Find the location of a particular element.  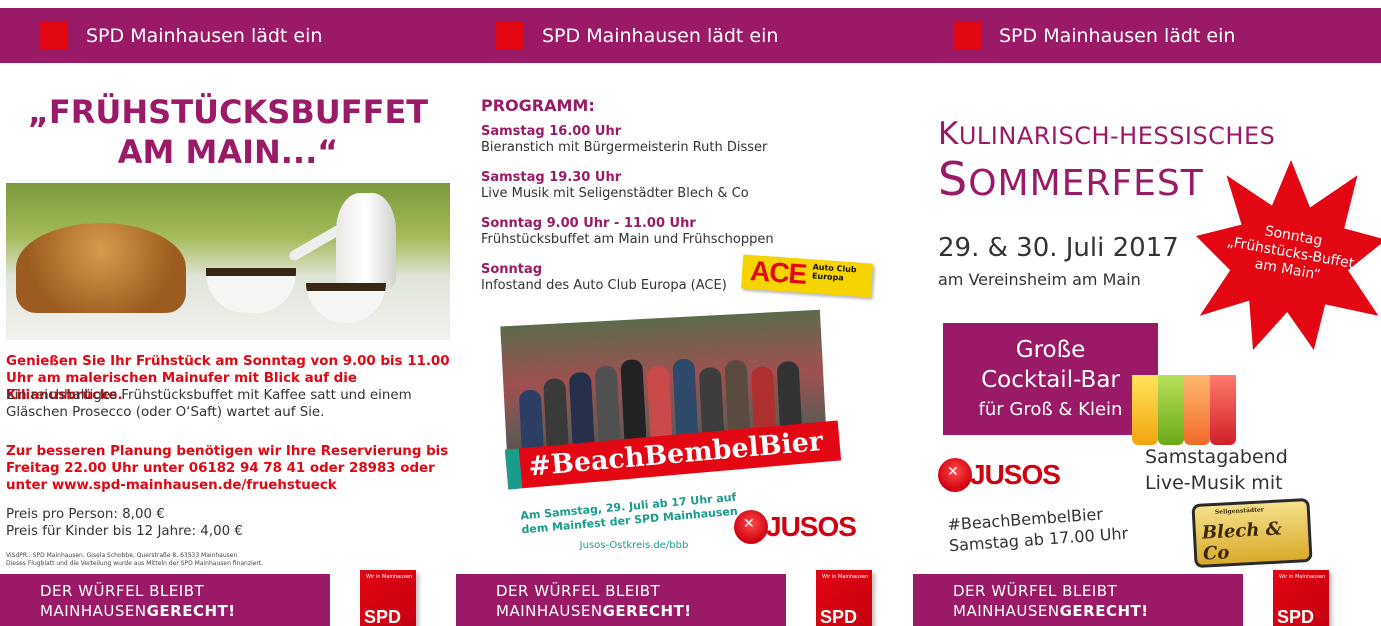

blech-logo-text: Blech & Co is located at coordinates (1242, 541).